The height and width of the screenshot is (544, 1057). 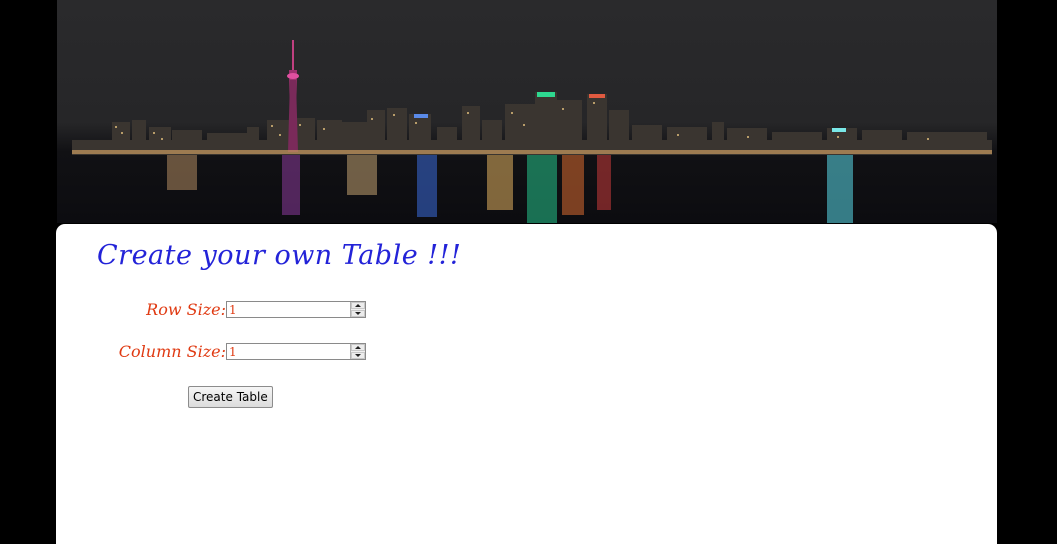 What do you see at coordinates (296, 309) in the screenshot?
I see `row-size-stepper: 1` at bounding box center [296, 309].